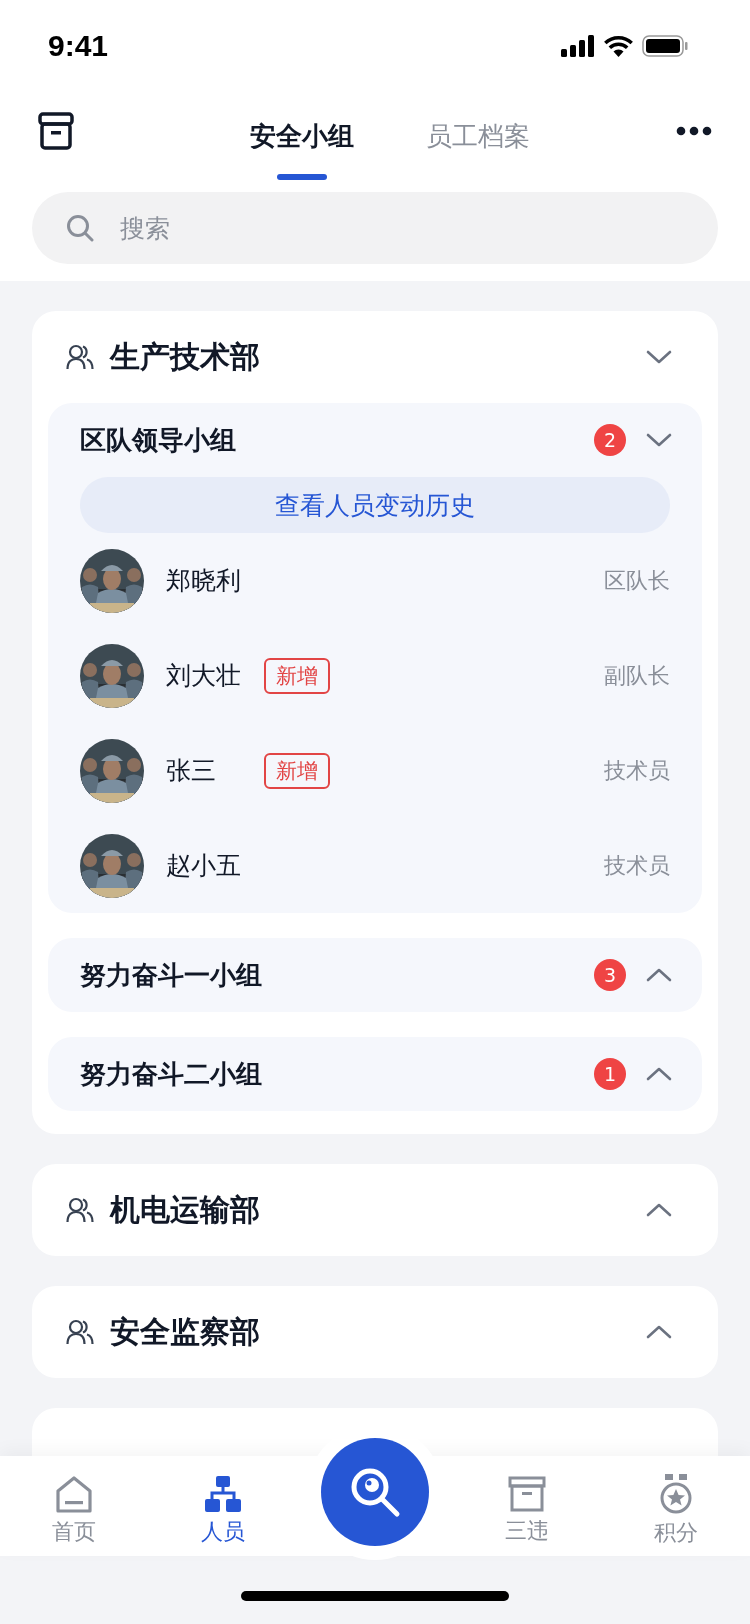 The image size is (750, 1624). What do you see at coordinates (375, 228) in the screenshot?
I see `search-field: 搜索` at bounding box center [375, 228].